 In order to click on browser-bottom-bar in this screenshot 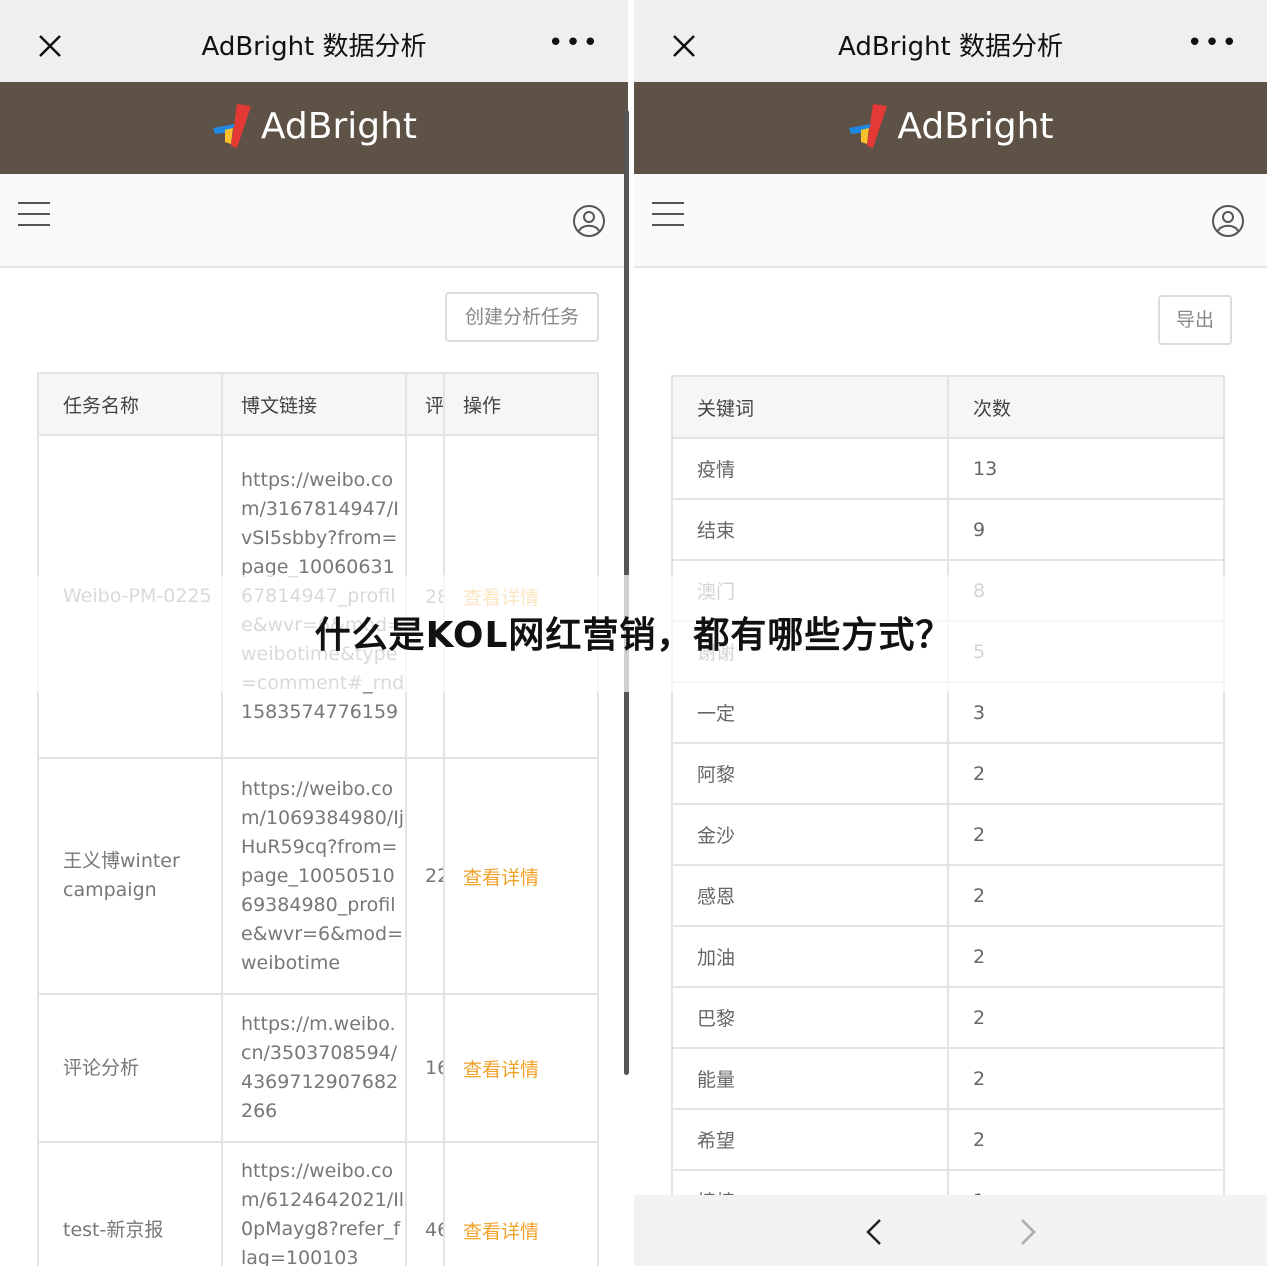, I will do `click(950, 1230)`.